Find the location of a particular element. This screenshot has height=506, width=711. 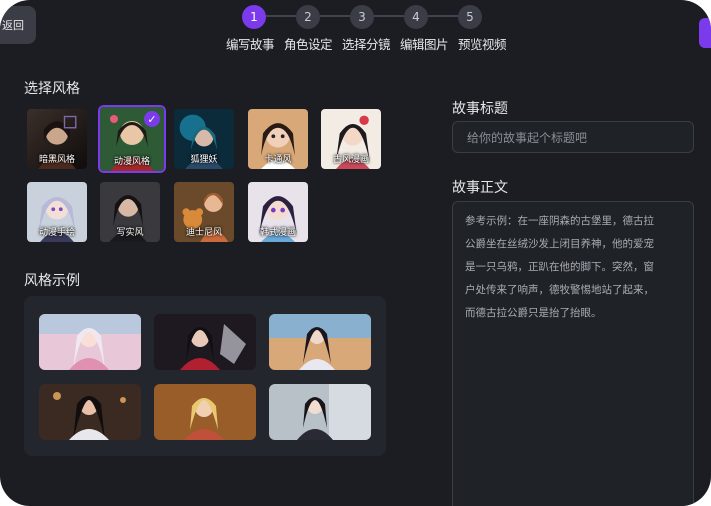

step-label-write-story: 编写故事 is located at coordinates (250, 43).